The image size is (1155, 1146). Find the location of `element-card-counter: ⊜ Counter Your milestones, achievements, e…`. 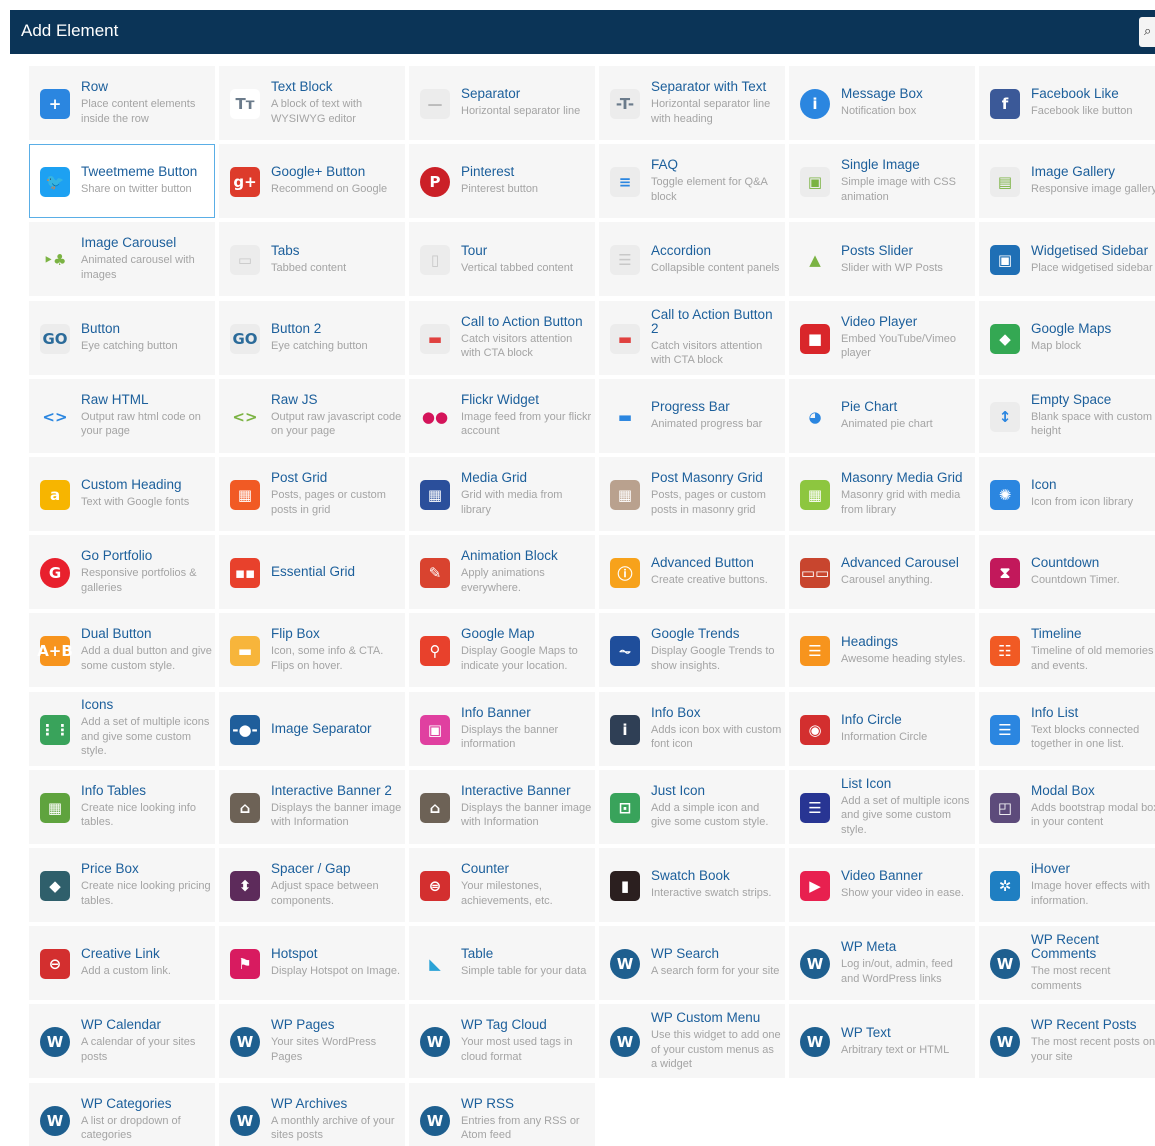

element-card-counter: ⊜ Counter Your milestones, achievements, e… is located at coordinates (502, 885).